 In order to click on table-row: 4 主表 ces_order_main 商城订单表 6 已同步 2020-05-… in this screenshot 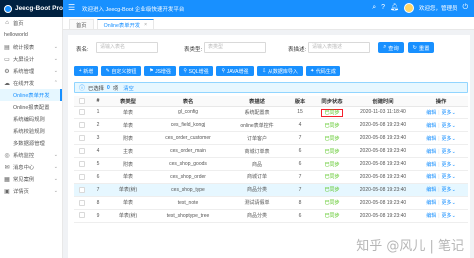, I will do `click(271, 151)`.